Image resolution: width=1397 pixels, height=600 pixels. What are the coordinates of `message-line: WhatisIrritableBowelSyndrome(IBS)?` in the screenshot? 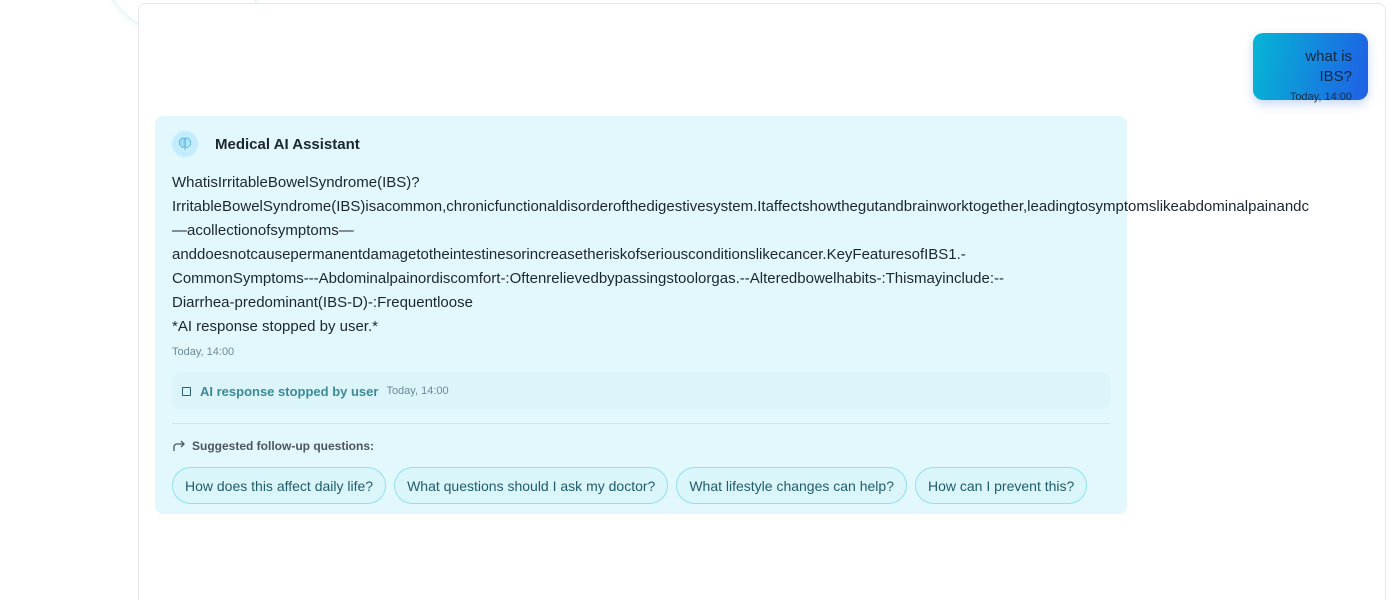 It's located at (296, 182).